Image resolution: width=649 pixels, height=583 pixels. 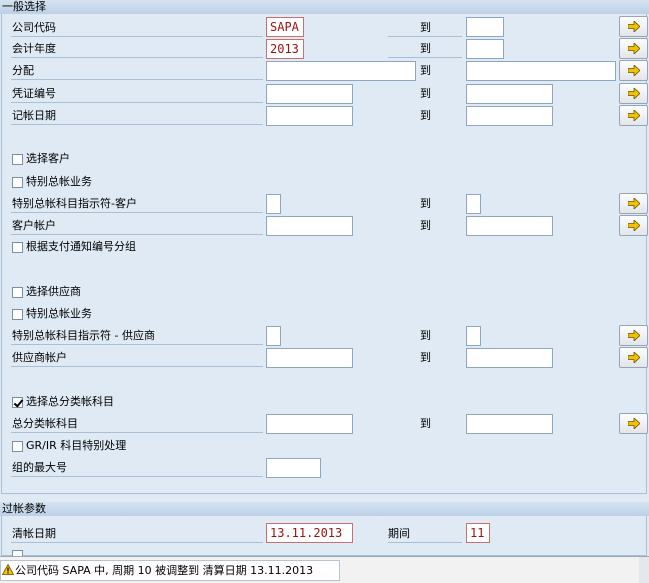 I want to click on document-number-multiple-selection-button, so click(x=633, y=93).